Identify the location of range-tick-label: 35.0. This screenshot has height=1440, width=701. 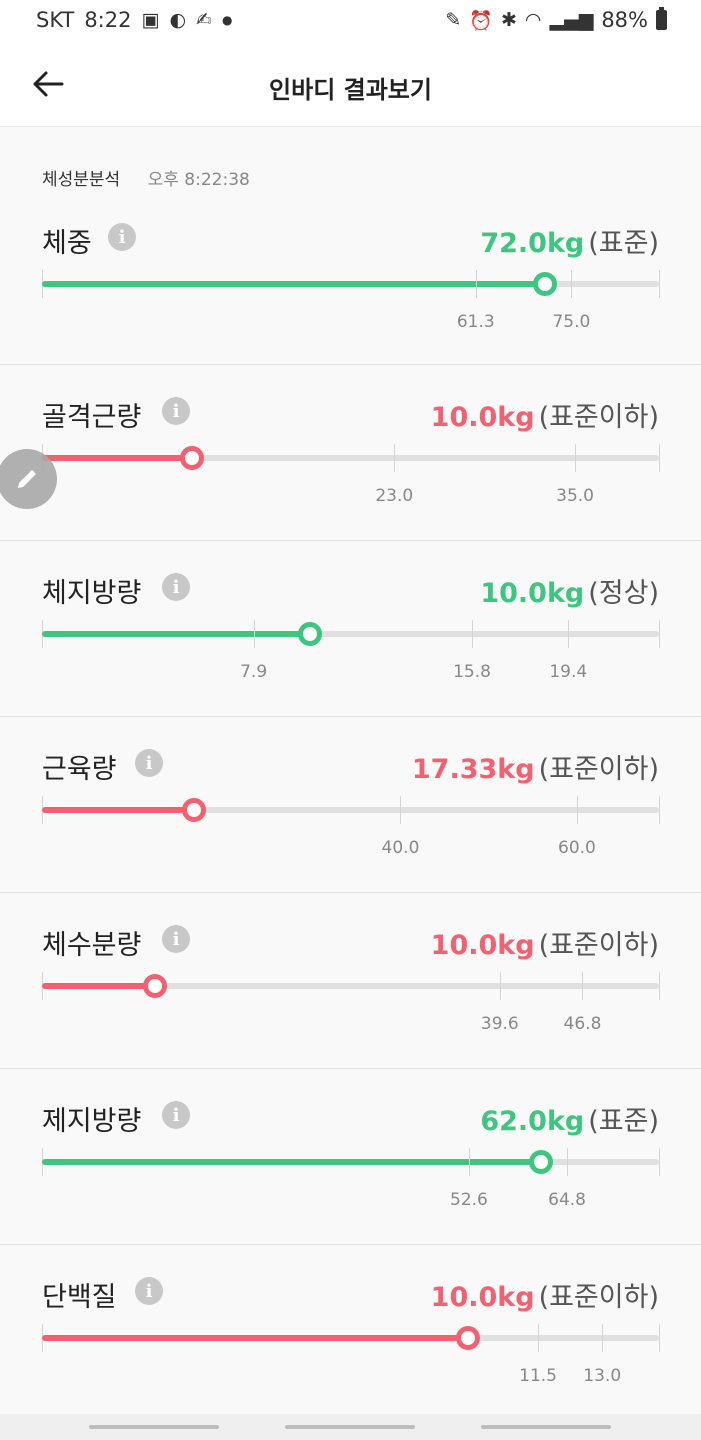
(575, 496).